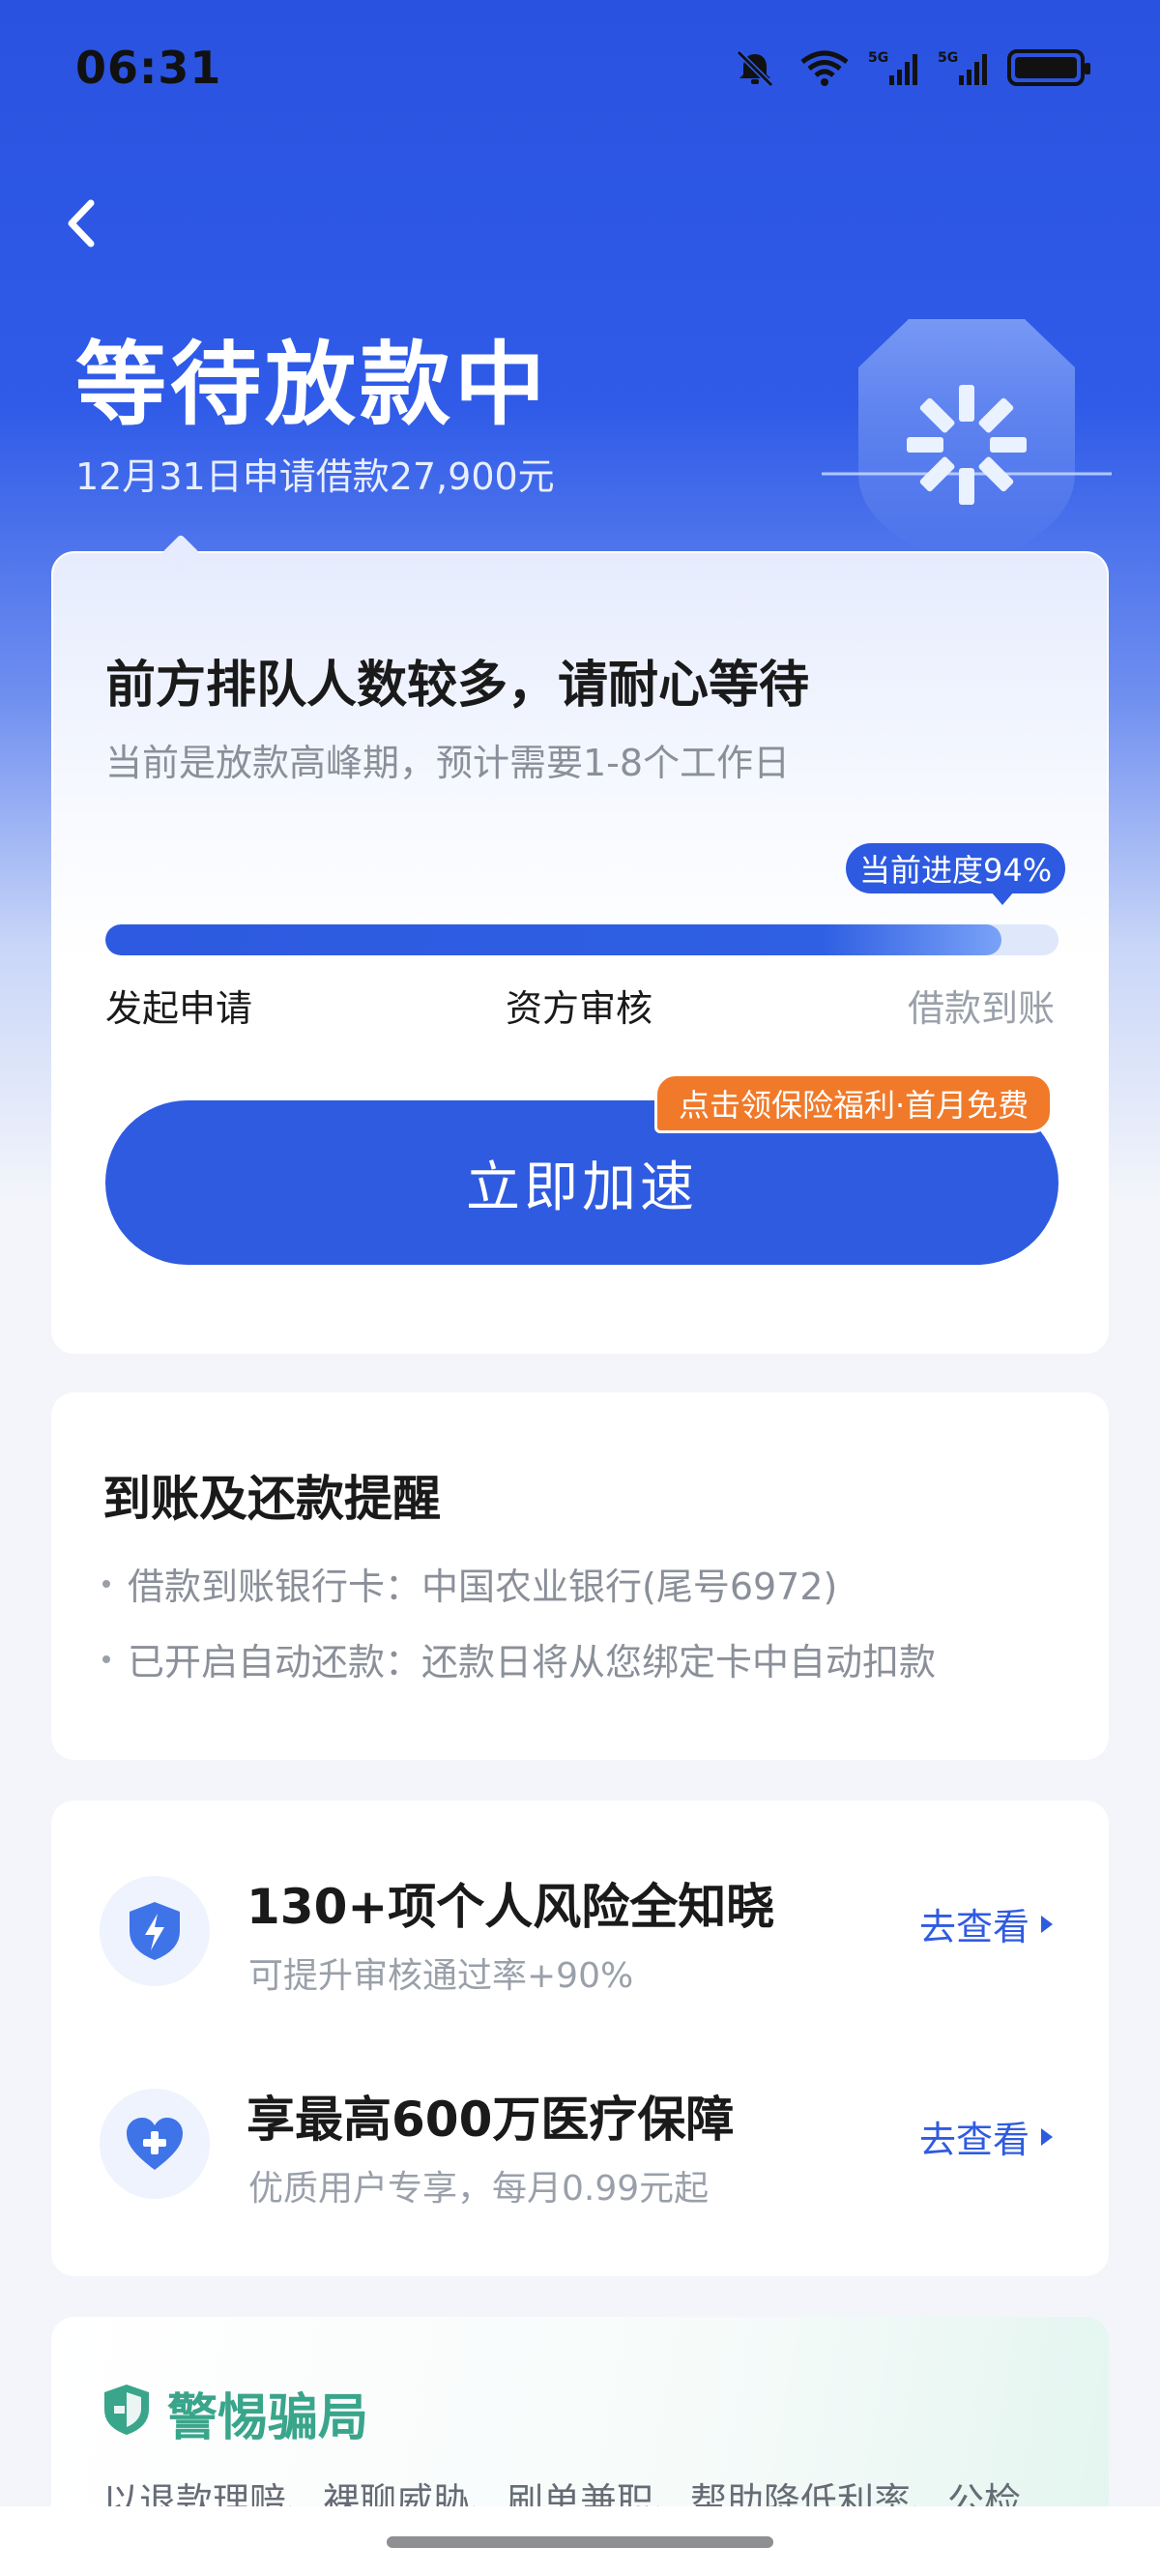  I want to click on loan-application-summary: 12月31日申请借款27,900元, so click(315, 476).